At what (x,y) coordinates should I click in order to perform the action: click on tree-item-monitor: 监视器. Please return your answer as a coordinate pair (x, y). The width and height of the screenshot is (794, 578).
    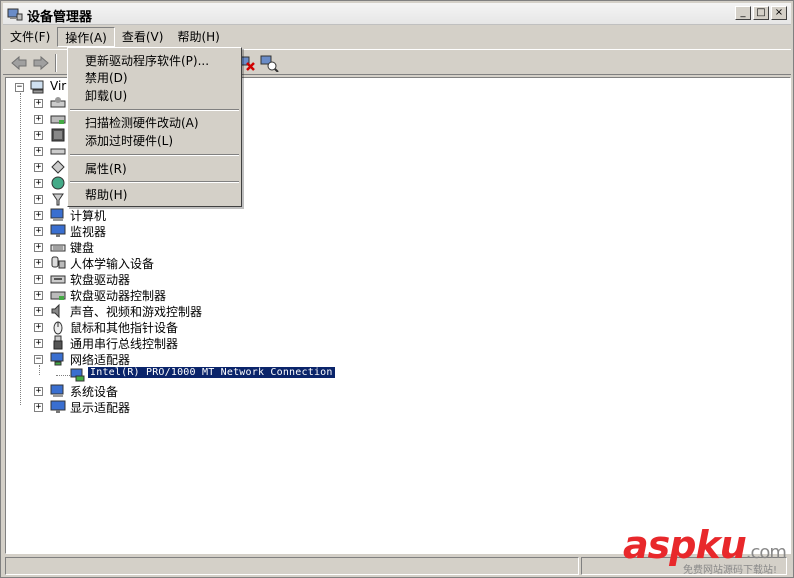
    Looking at the image, I should click on (88, 231).